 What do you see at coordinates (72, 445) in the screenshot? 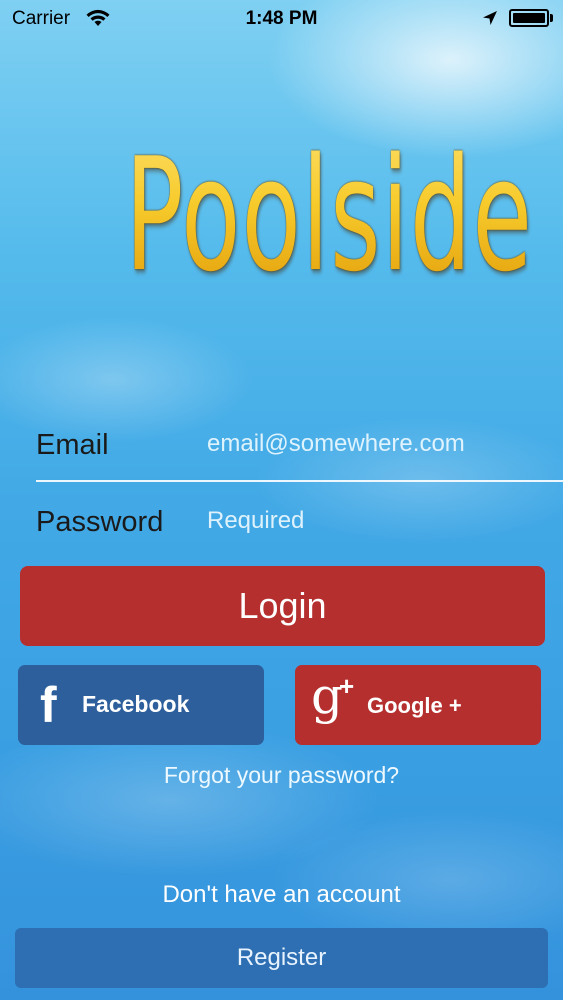
I see `email-label: Email` at bounding box center [72, 445].